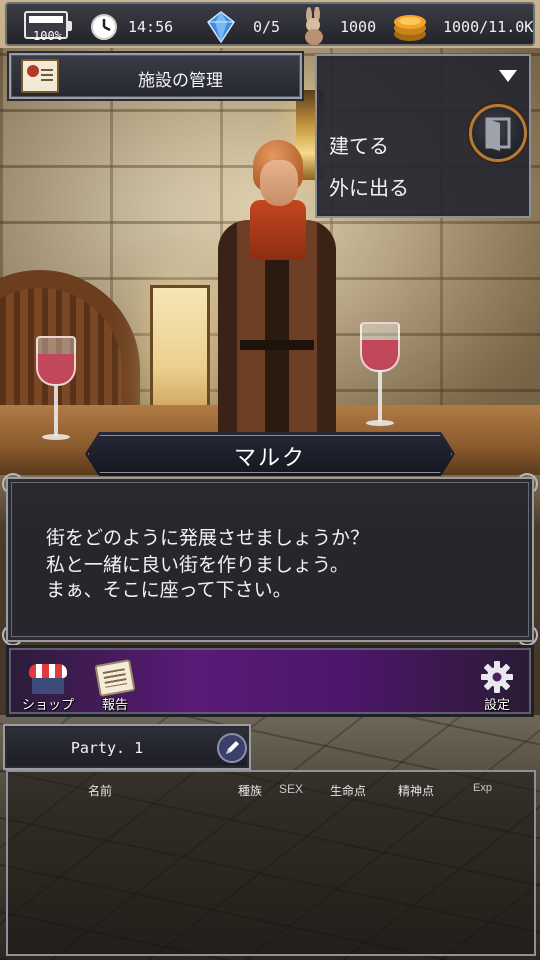 The image size is (540, 960). Describe the element at coordinates (107, 748) in the screenshot. I see `party-name: Party. 1` at that location.